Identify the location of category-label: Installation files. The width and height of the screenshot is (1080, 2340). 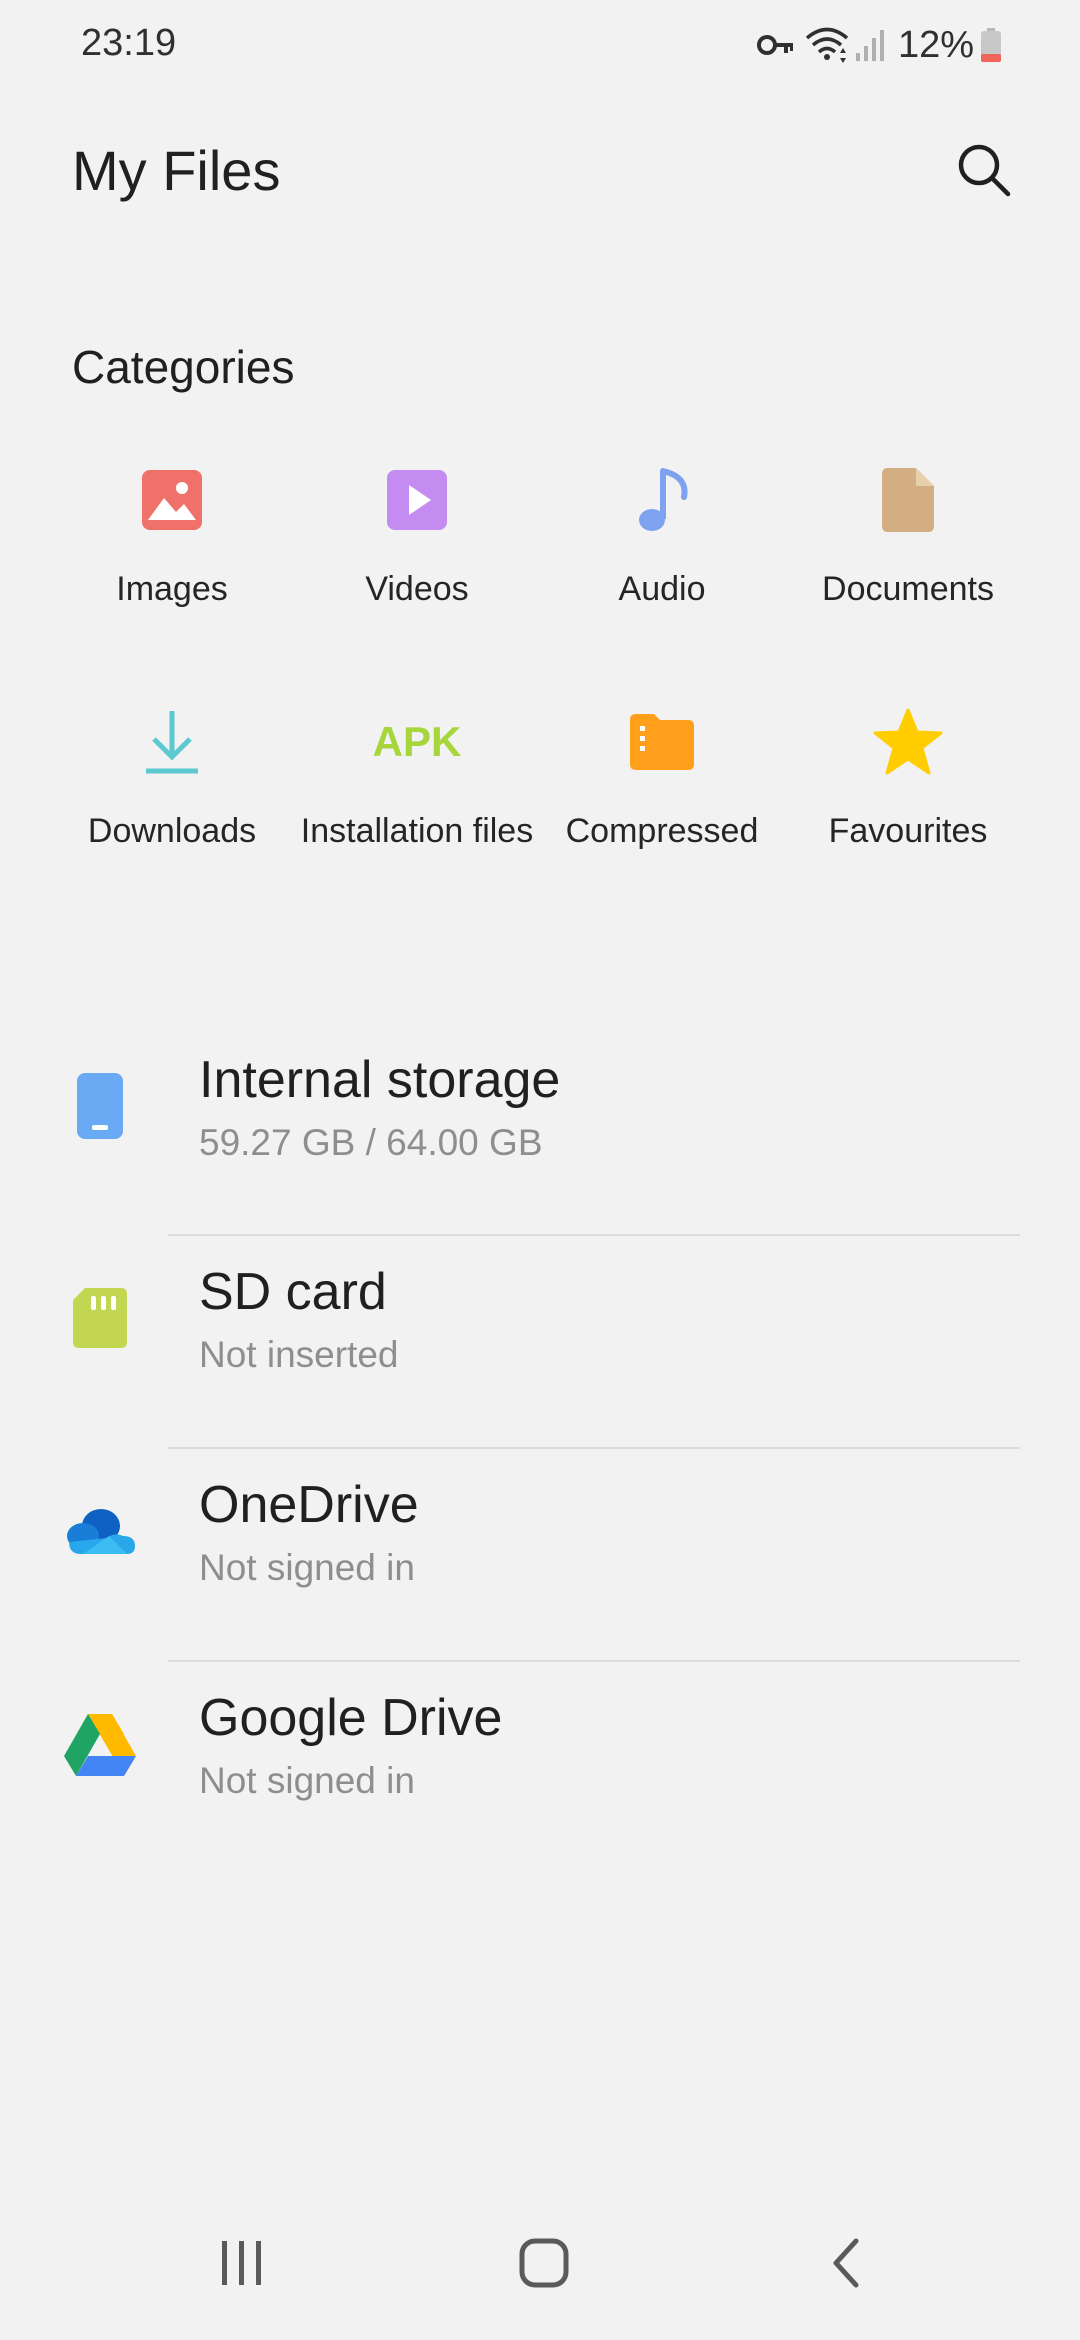
(417, 831).